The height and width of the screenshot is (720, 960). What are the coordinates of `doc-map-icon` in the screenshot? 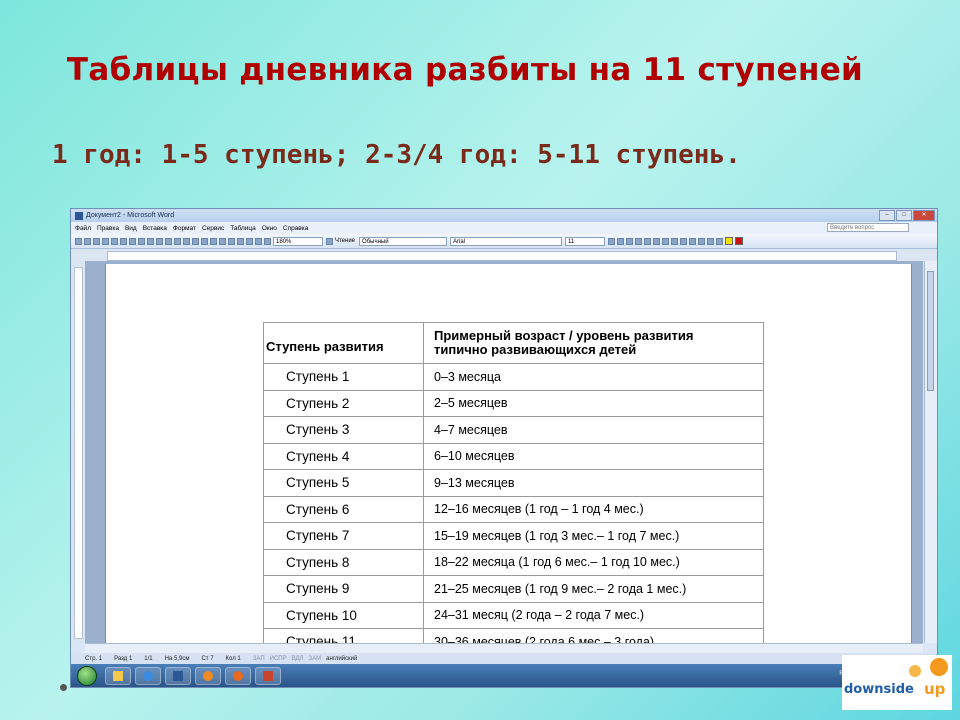 It's located at (258, 241).